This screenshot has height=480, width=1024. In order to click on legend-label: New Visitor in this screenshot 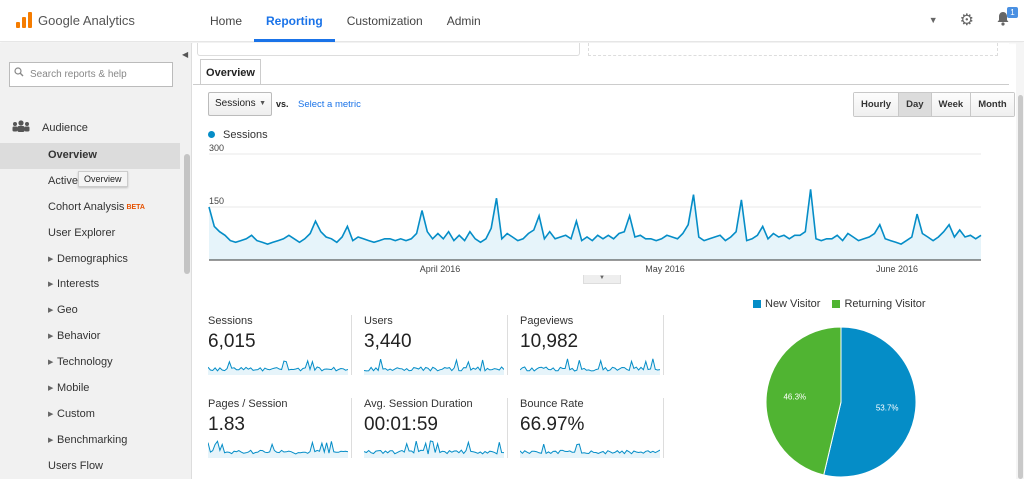, I will do `click(793, 304)`.